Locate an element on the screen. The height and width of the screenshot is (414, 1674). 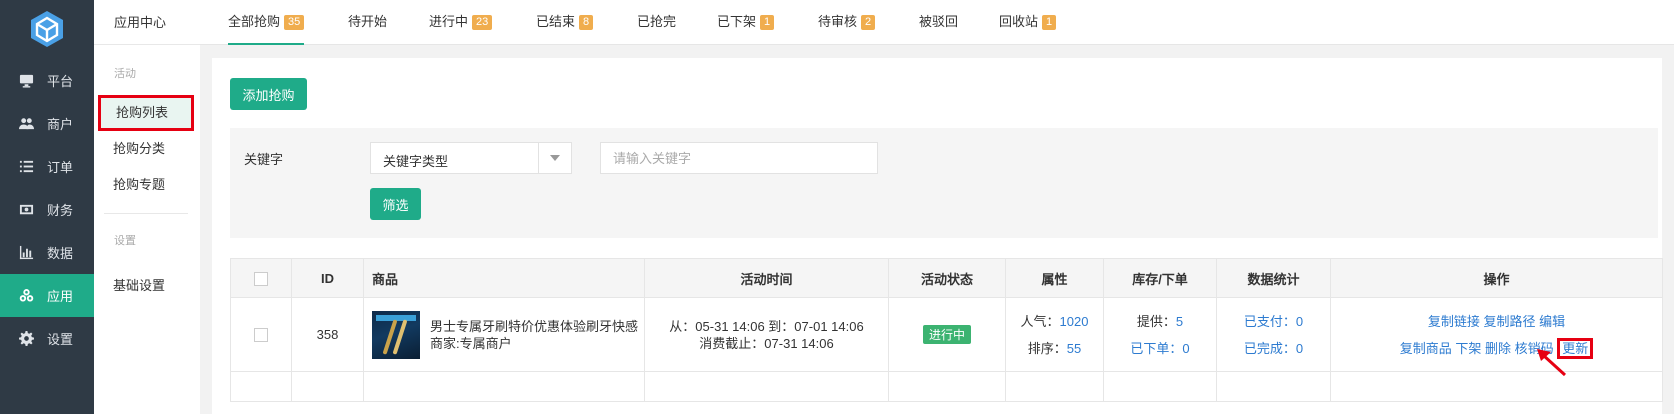
copy-product-button: 复制商品 is located at coordinates (1426, 348).